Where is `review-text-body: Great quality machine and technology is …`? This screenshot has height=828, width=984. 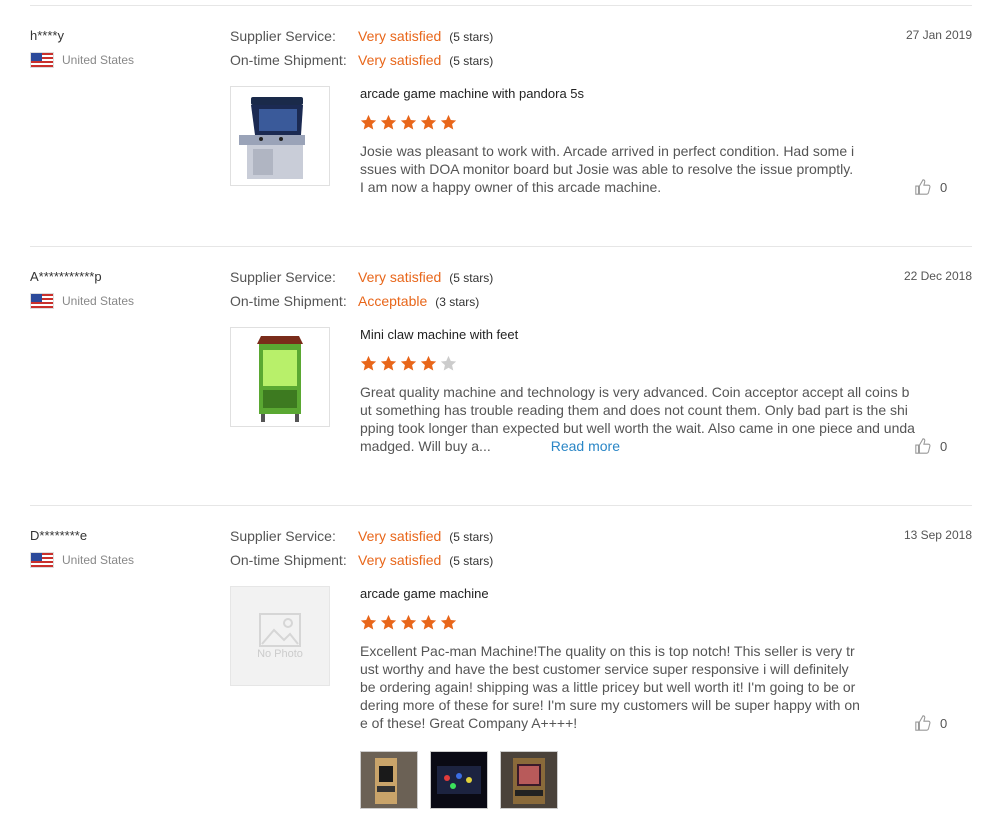
review-text-body: Great quality machine and technology is … is located at coordinates (637, 419).